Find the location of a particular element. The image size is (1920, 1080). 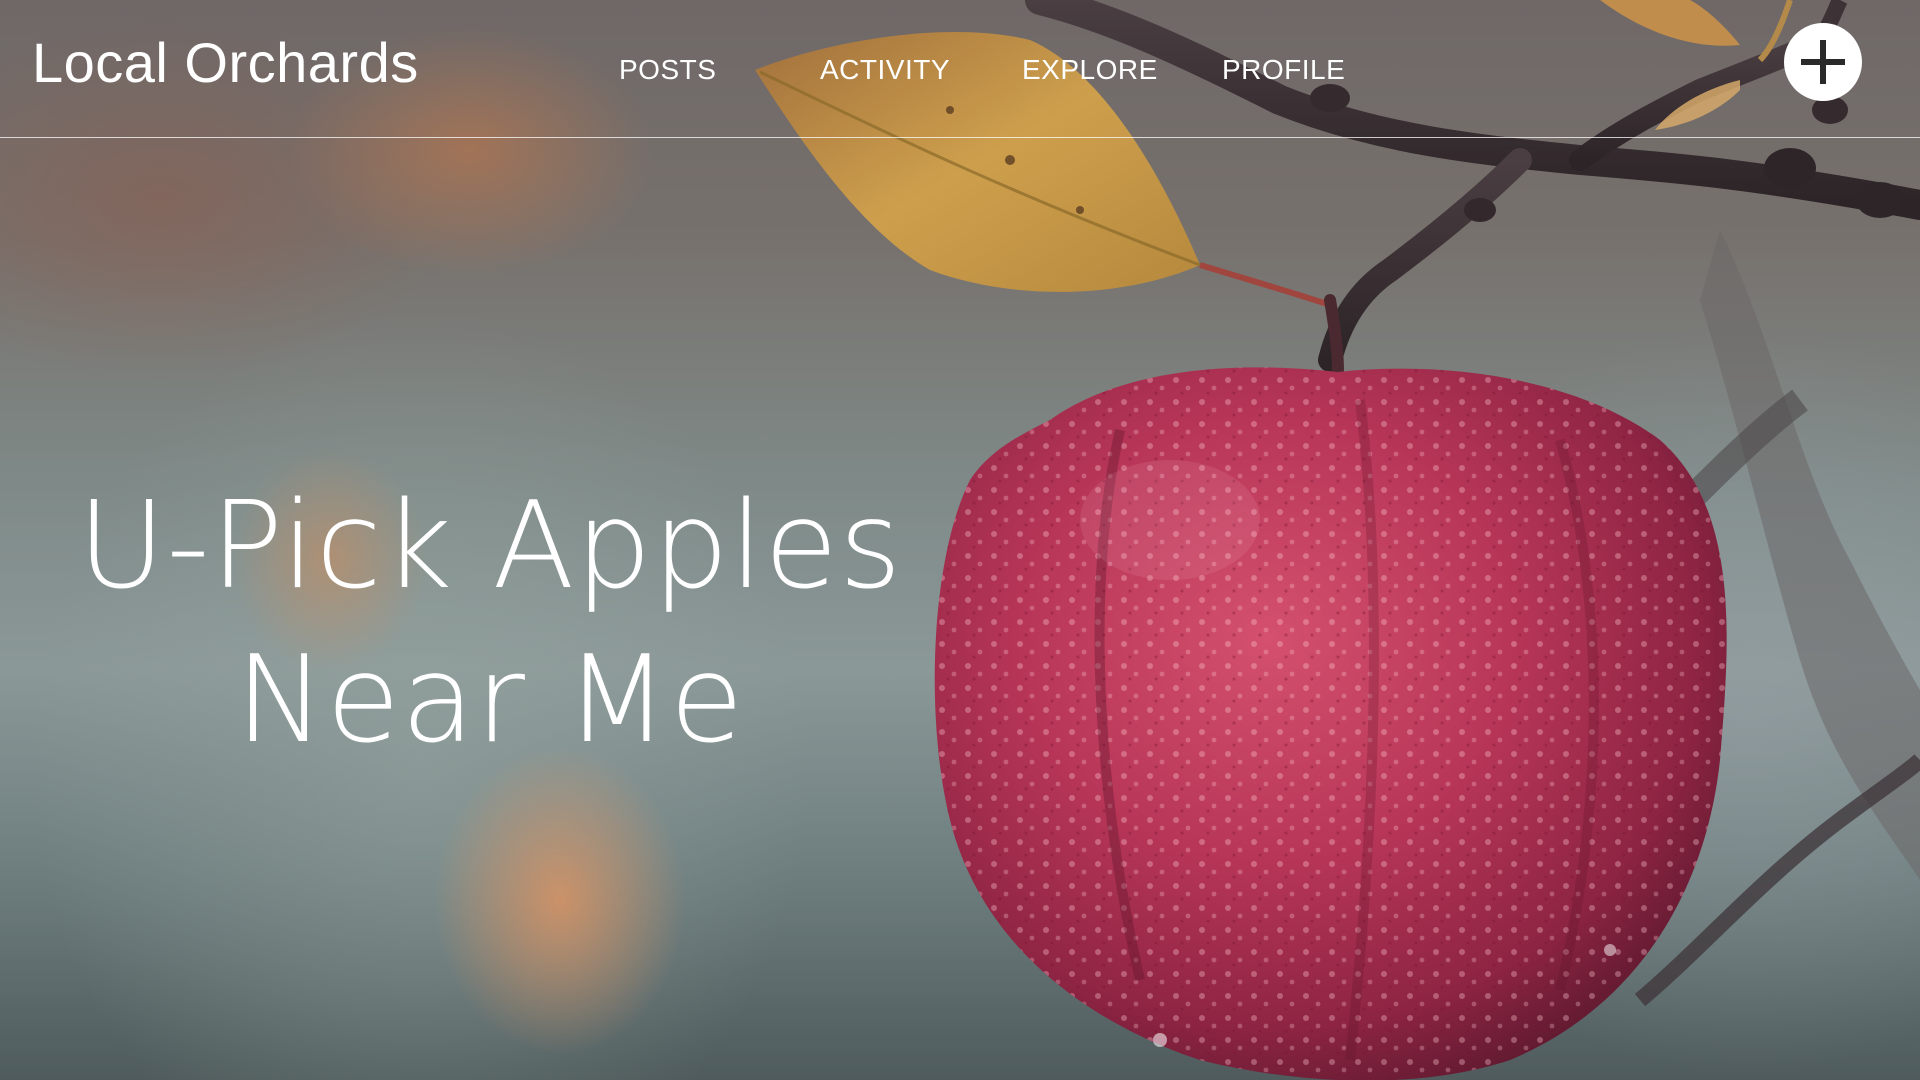

nav-profile: PROFILE is located at coordinates (1283, 70).